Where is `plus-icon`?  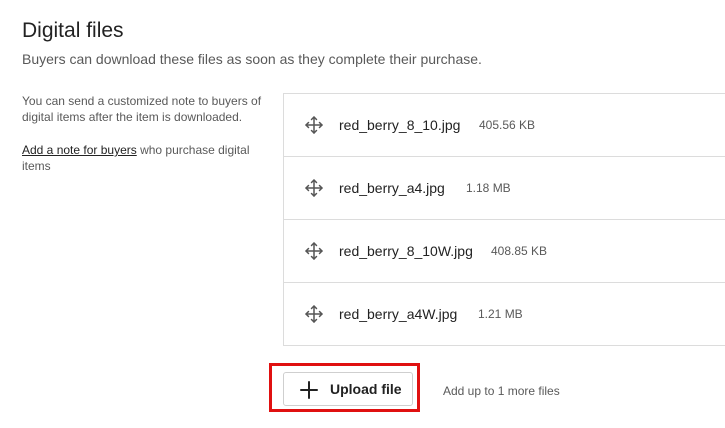 plus-icon is located at coordinates (309, 390).